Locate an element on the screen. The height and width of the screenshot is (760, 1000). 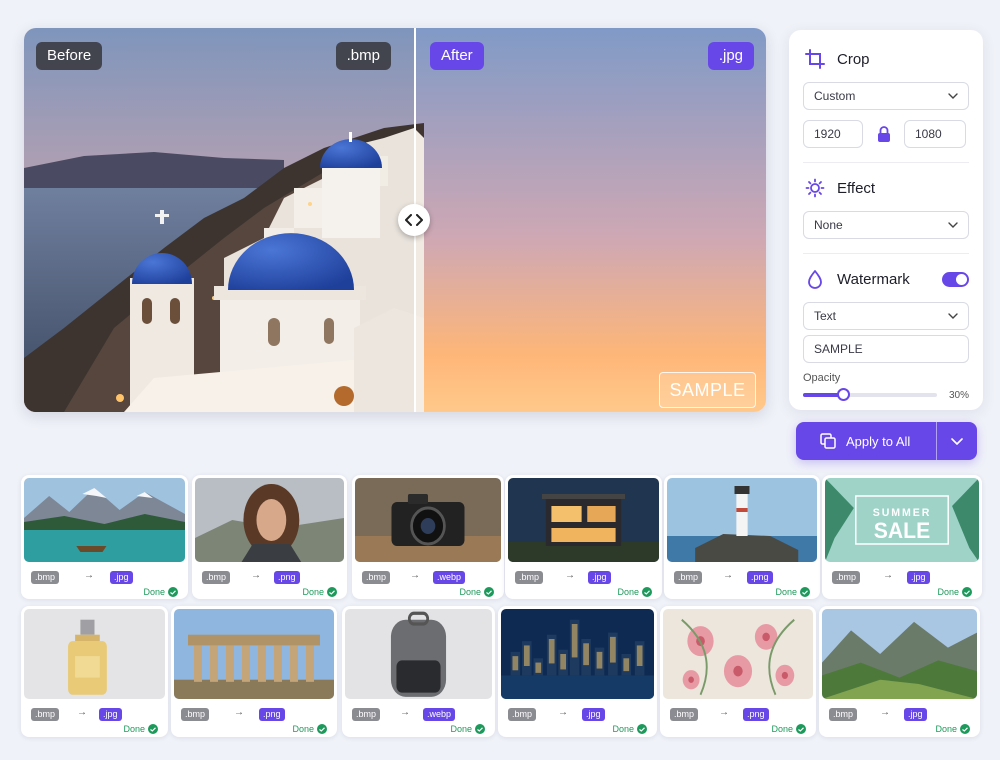
crop-title: Crop is located at coordinates (853, 59).